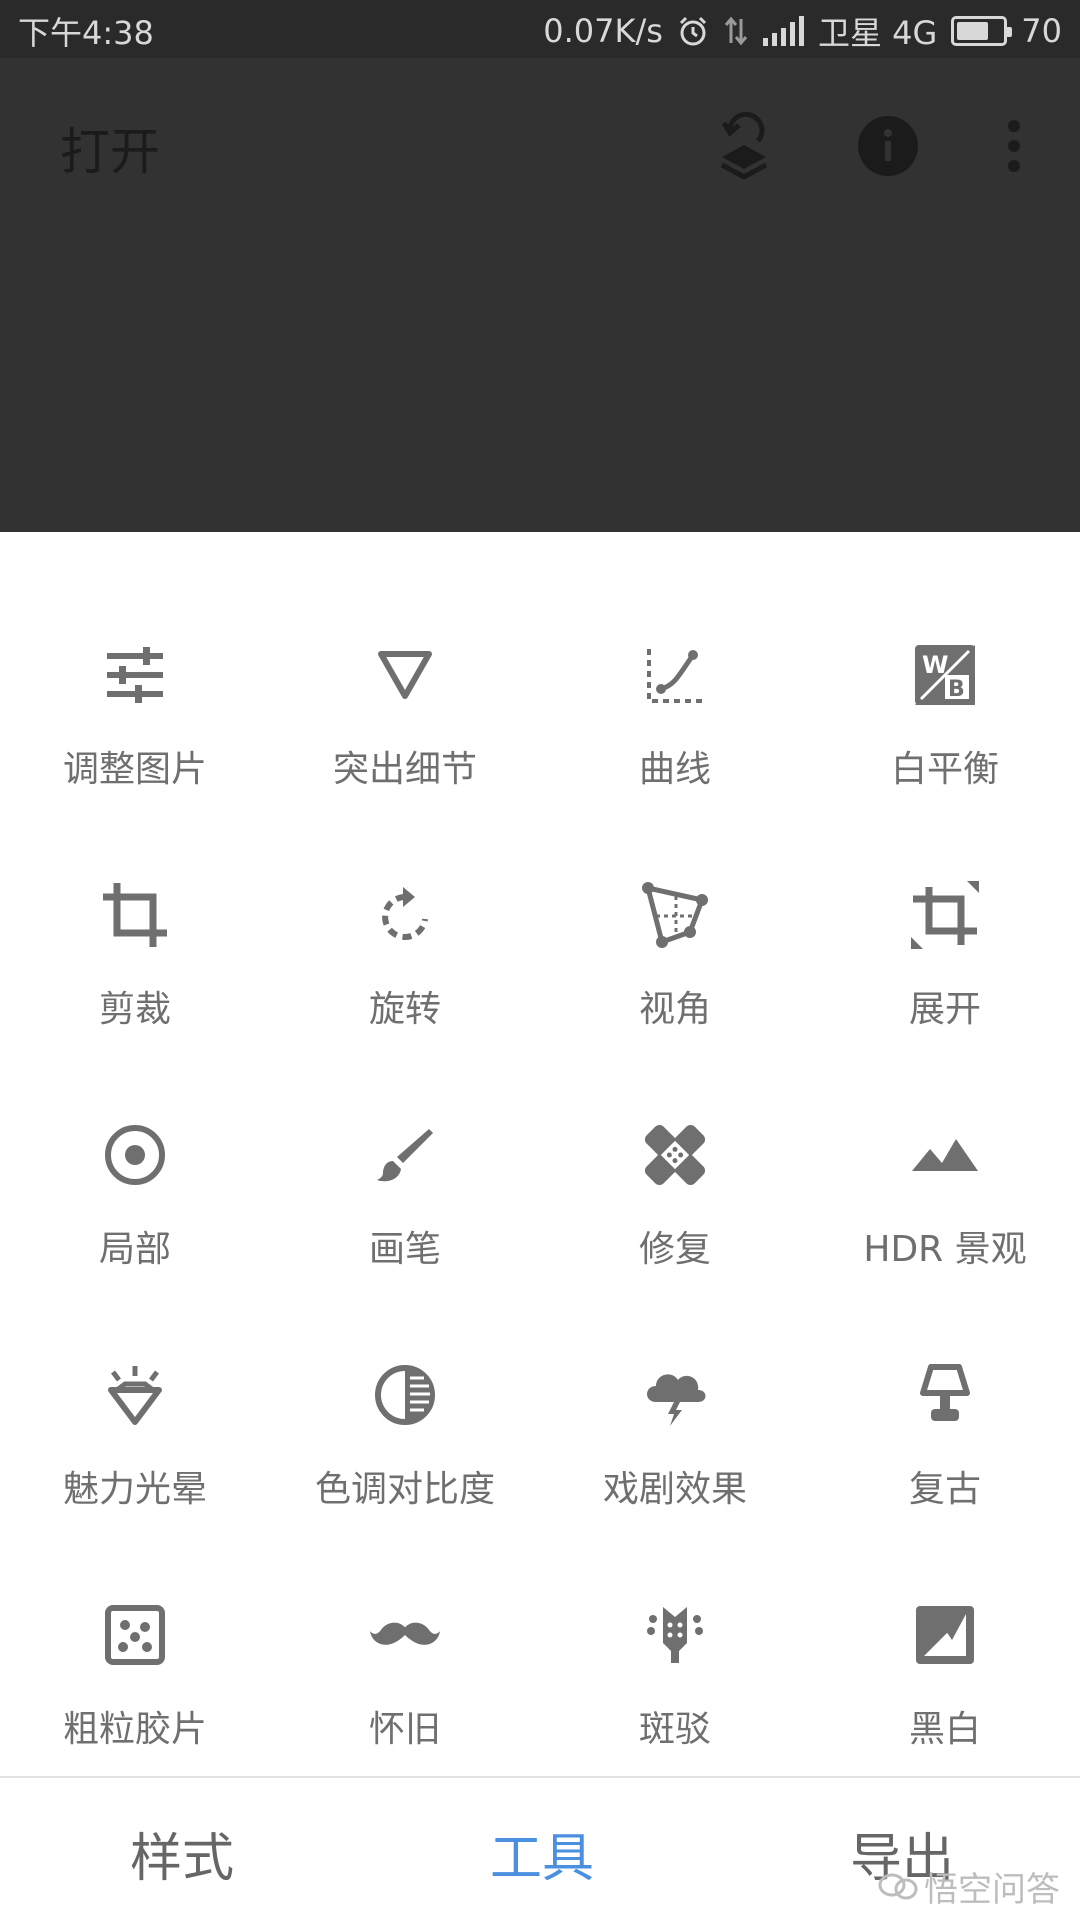 This screenshot has height=1920, width=1080. I want to click on brush-icon, so click(405, 1155).